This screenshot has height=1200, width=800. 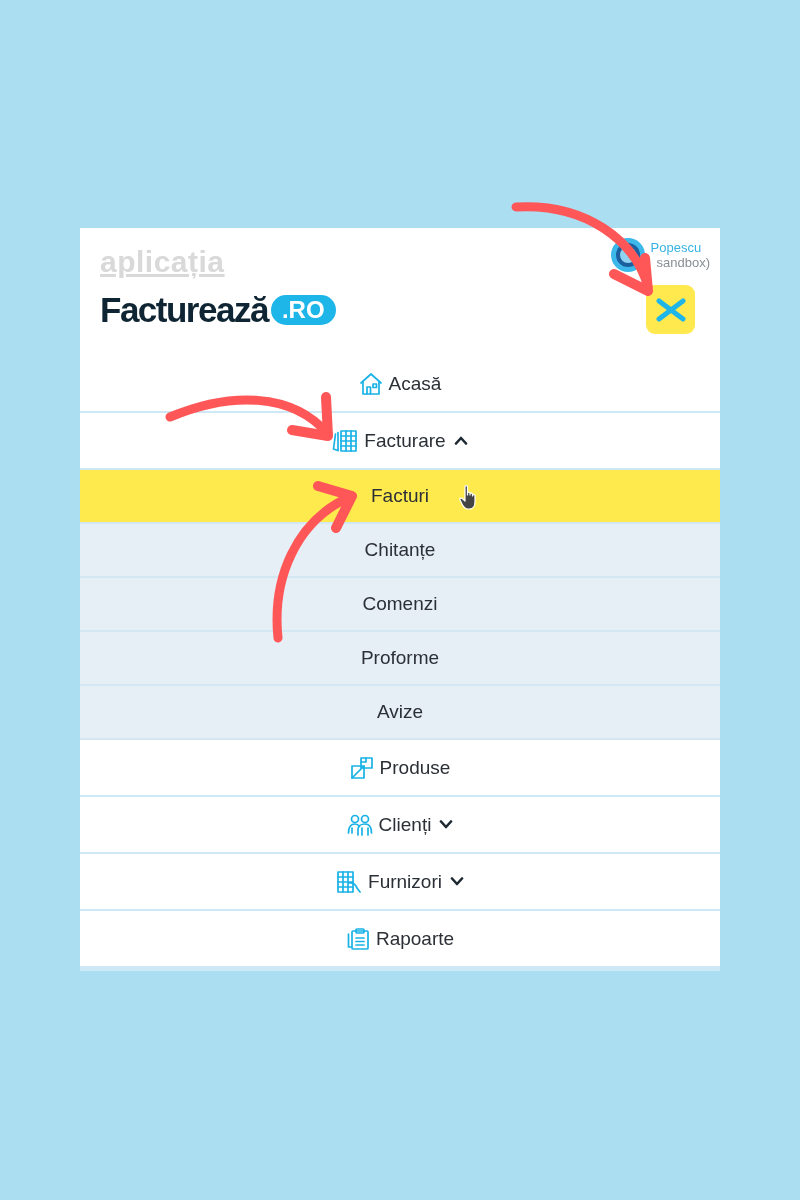 I want to click on house-icon, so click(x=370, y=383).